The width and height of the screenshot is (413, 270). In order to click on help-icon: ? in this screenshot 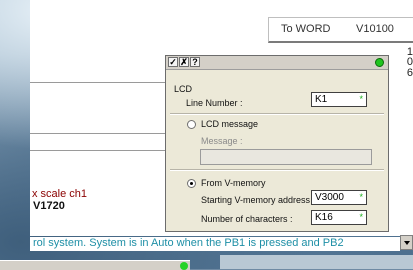, I will do `click(195, 62)`.